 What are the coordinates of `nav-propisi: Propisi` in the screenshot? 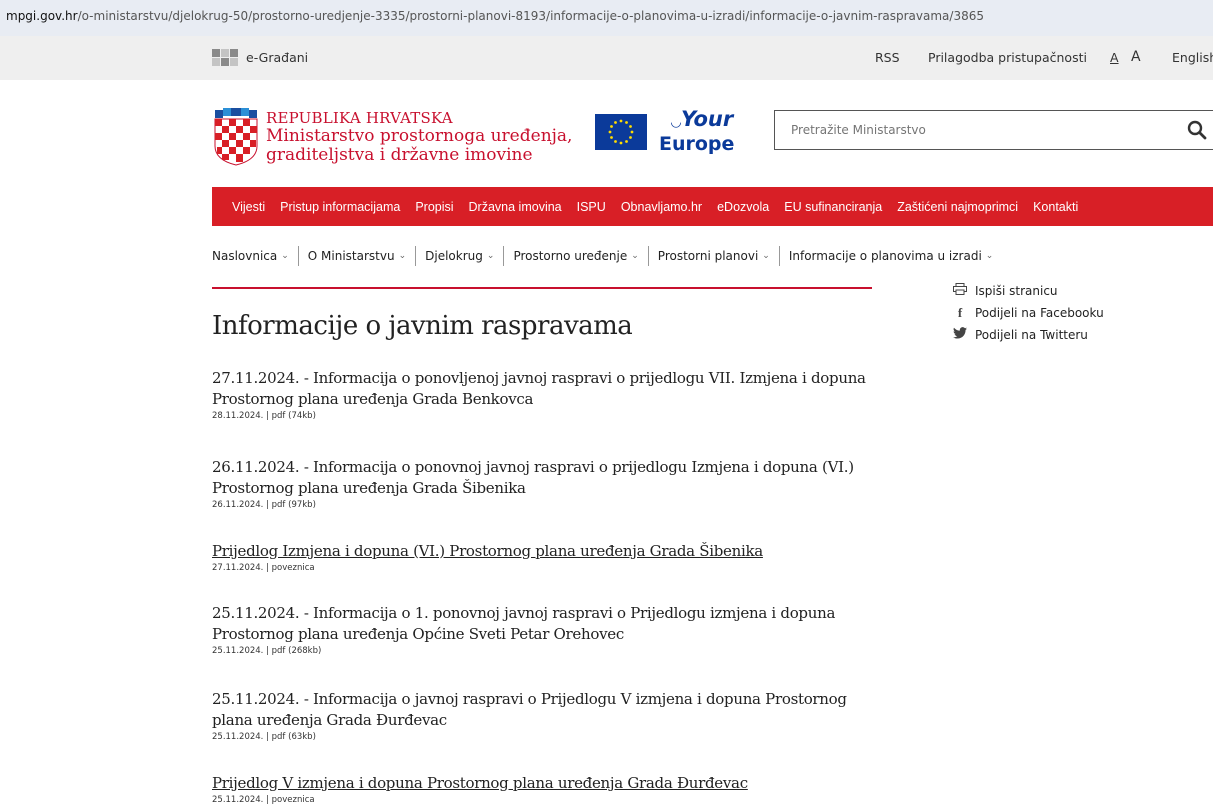 It's located at (434, 207).